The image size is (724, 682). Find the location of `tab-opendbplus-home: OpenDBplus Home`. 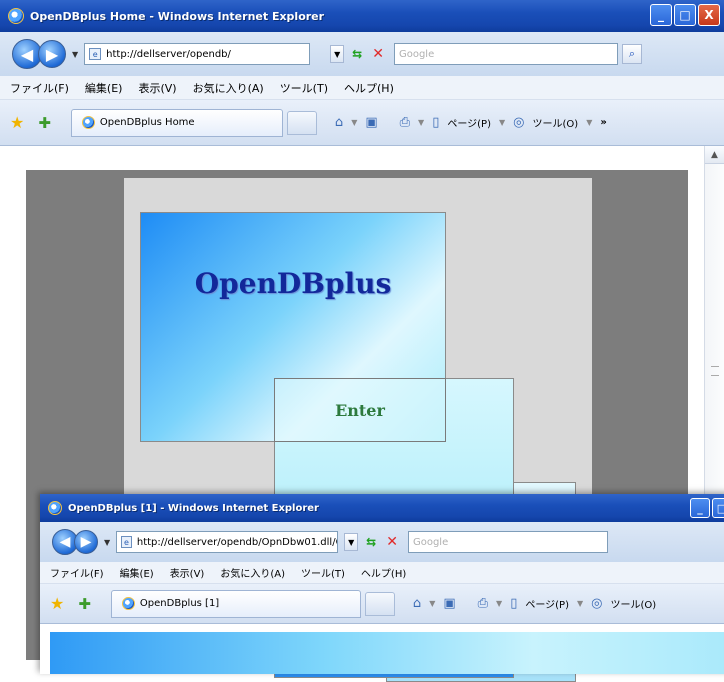

tab-opendbplus-home: OpenDBplus Home is located at coordinates (176, 122).